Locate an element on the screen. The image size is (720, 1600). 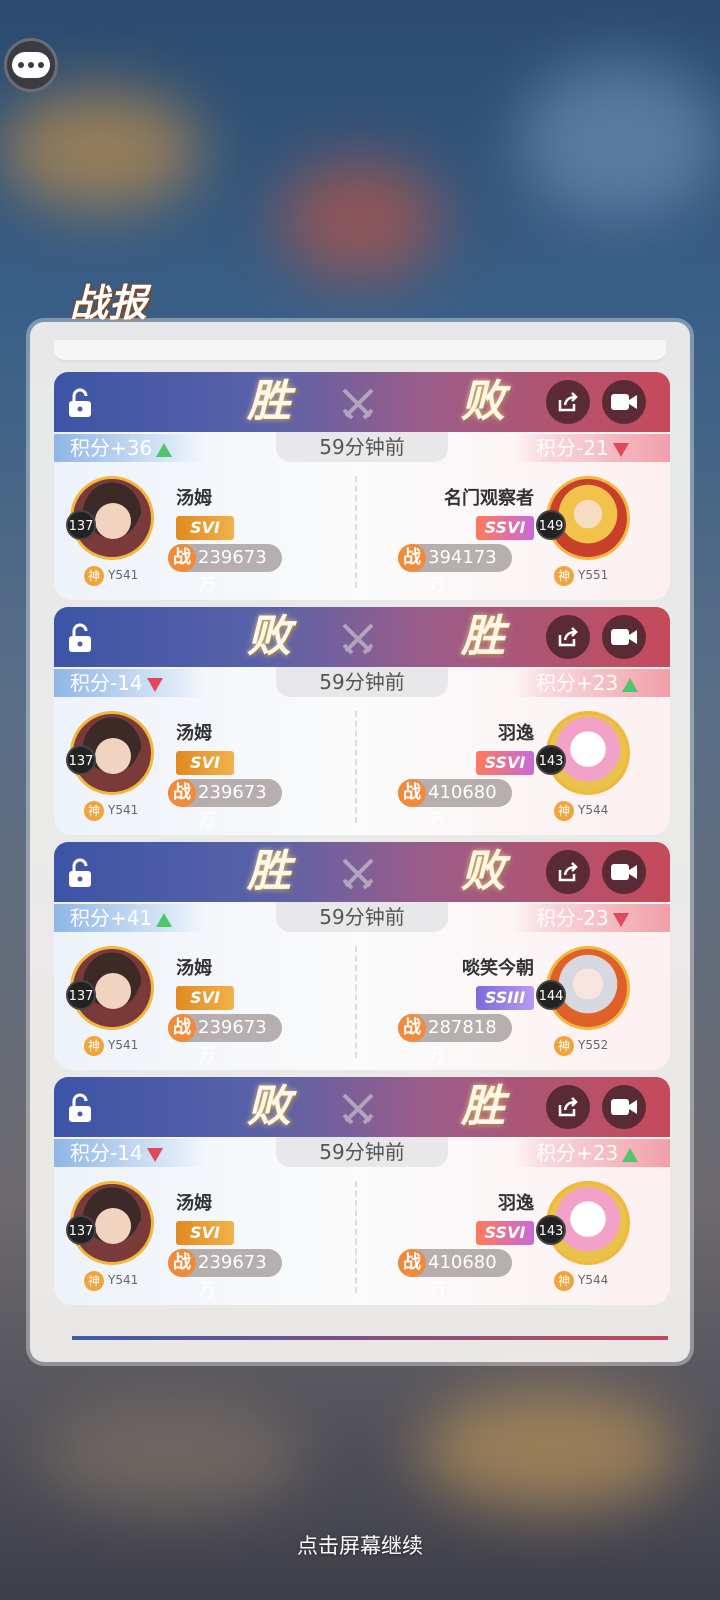
continue-hint: 点击屏幕继续 is located at coordinates (360, 1545).